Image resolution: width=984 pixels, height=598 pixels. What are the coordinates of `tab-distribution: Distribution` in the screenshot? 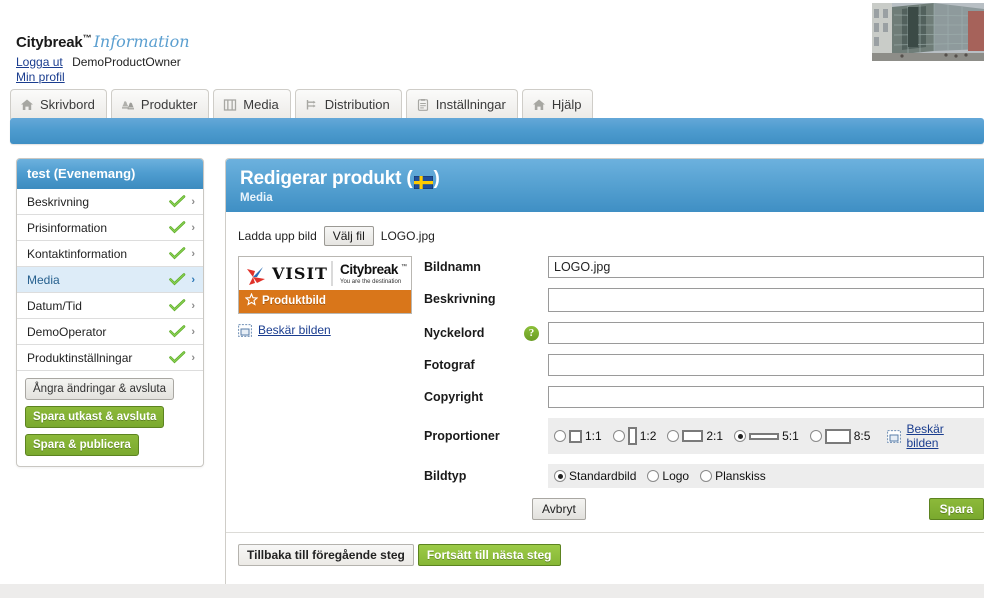 It's located at (348, 104).